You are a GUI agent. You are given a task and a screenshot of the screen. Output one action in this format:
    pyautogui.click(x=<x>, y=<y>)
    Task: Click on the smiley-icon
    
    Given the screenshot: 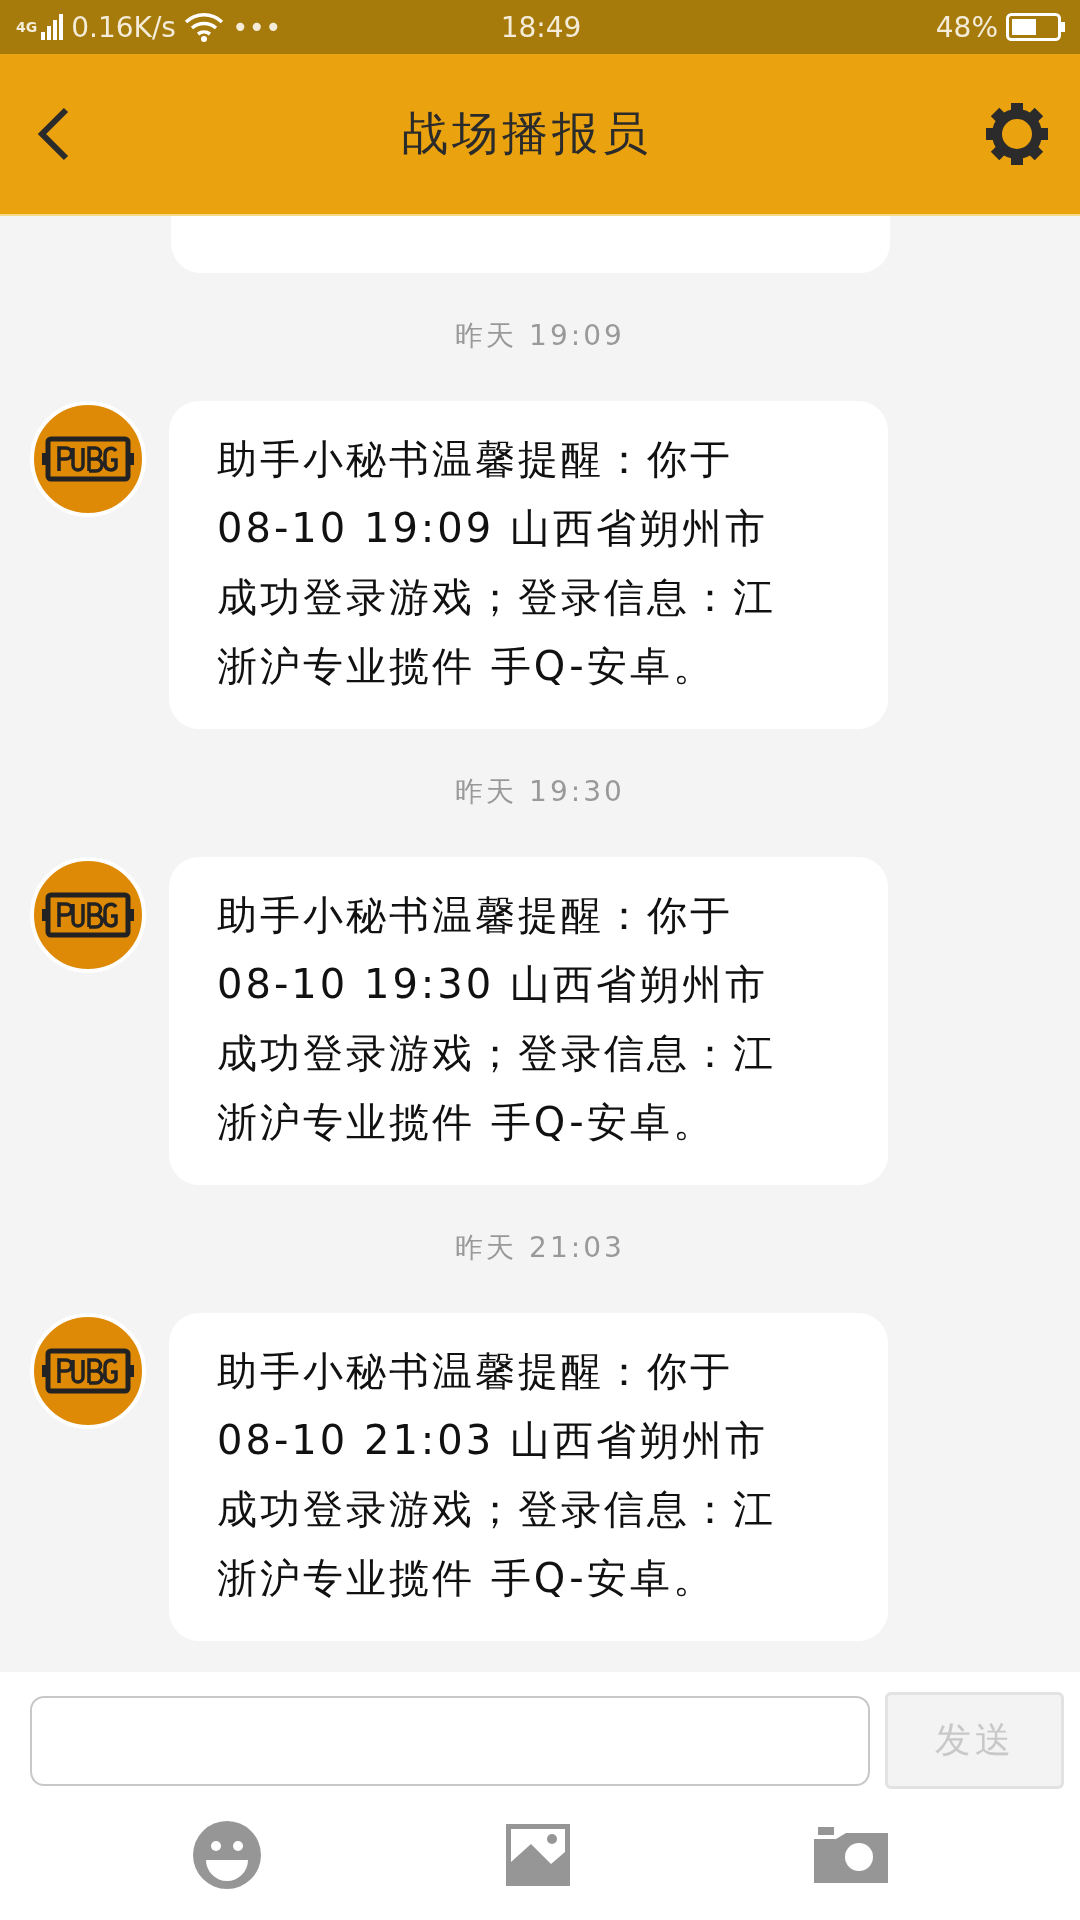 What is the action you would take?
    pyautogui.click(x=227, y=1854)
    